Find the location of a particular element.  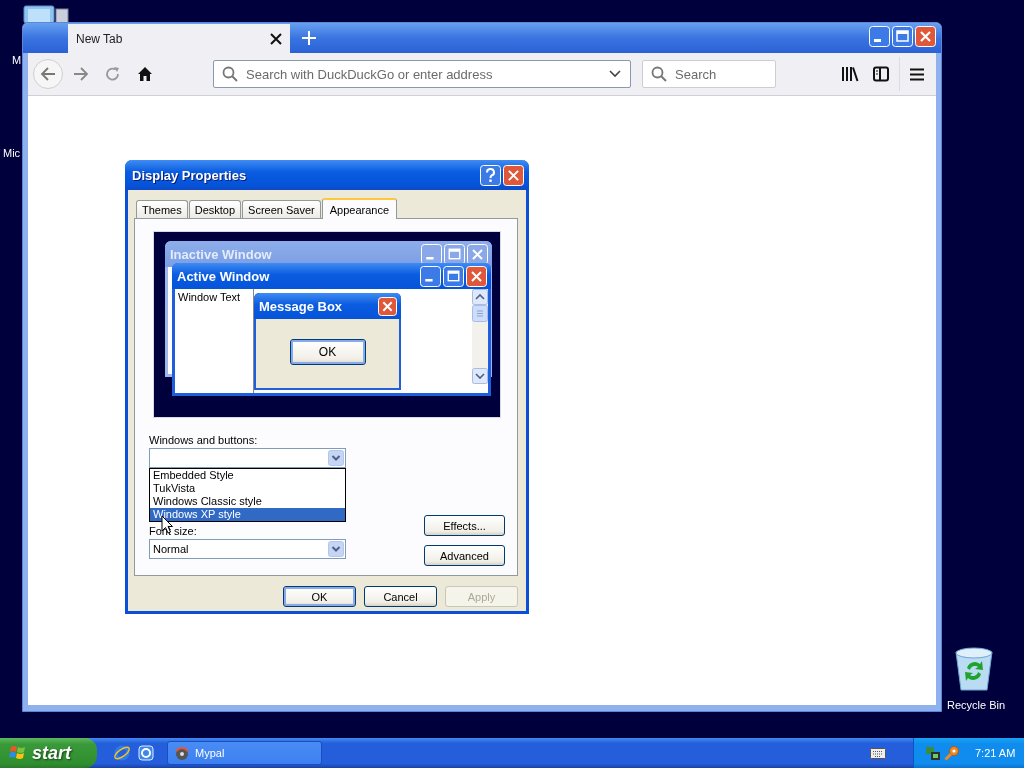

reload-icon is located at coordinates (113, 74).